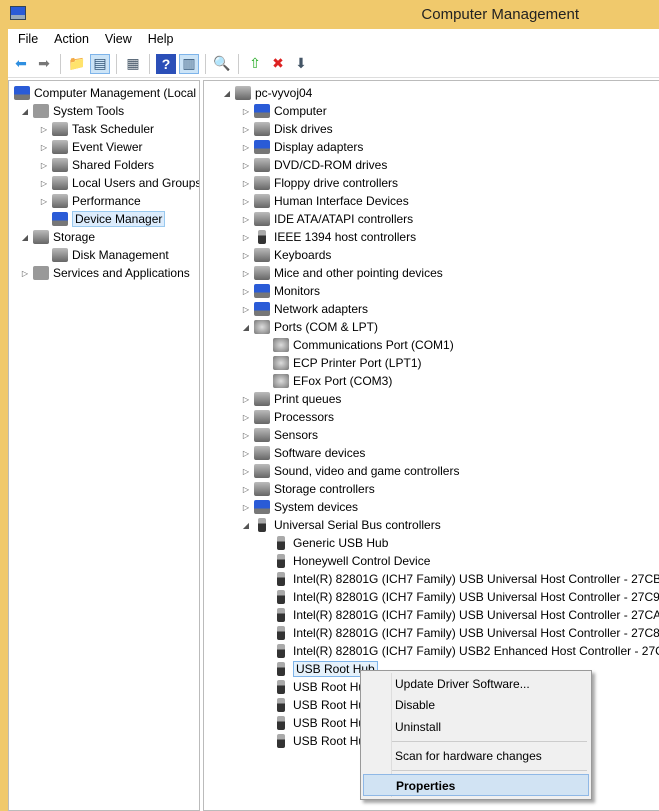 The image size is (659, 811). I want to click on menu-file: File, so click(28, 39).